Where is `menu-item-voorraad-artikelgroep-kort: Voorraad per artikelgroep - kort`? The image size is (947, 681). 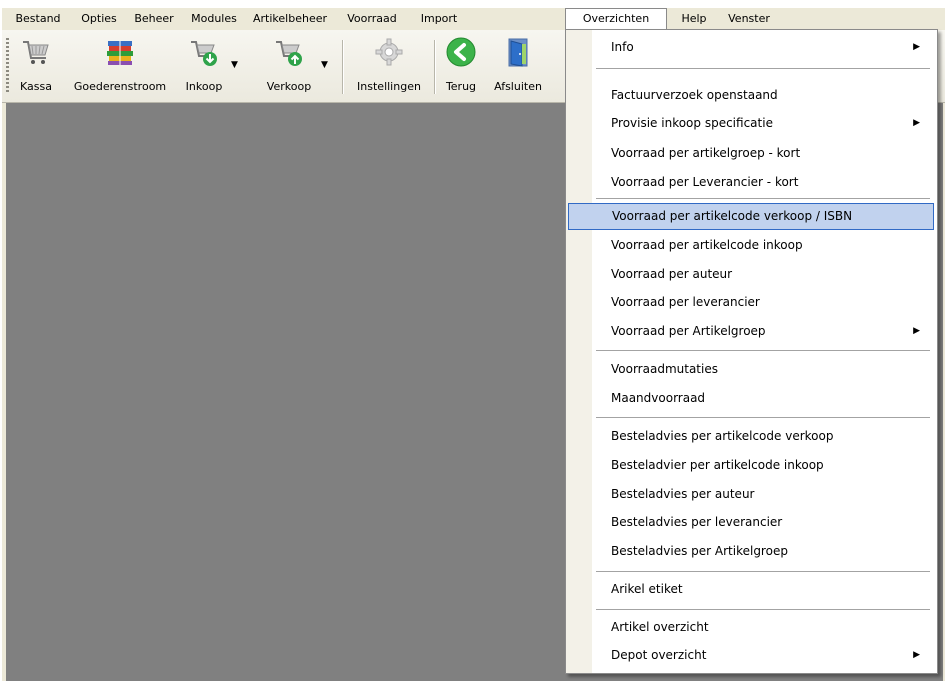 menu-item-voorraad-artikelgroep-kort: Voorraad per artikelgroep - kort is located at coordinates (751, 153).